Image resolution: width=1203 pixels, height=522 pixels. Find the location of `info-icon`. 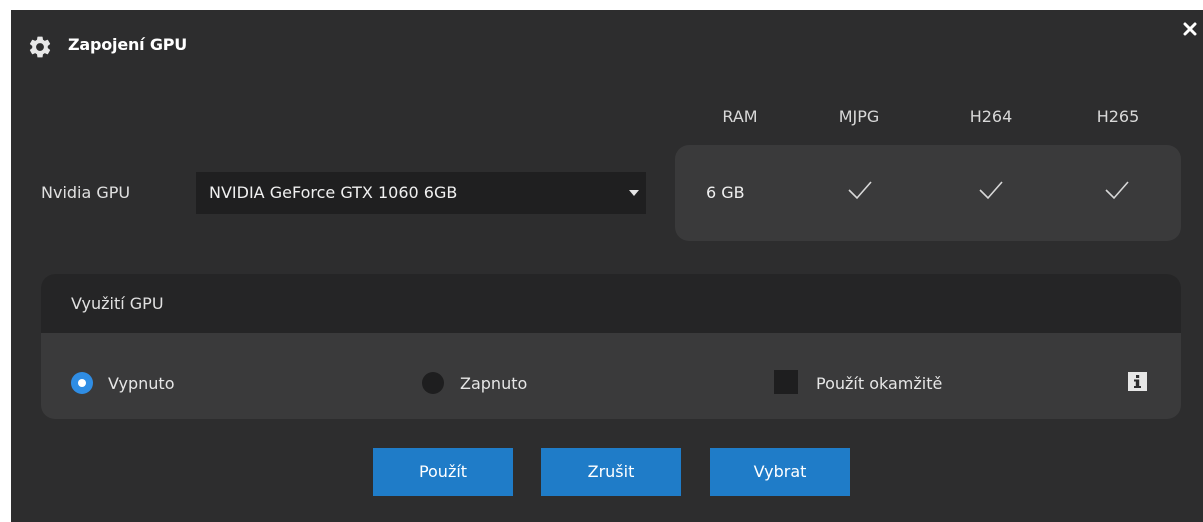

info-icon is located at coordinates (1137, 381).